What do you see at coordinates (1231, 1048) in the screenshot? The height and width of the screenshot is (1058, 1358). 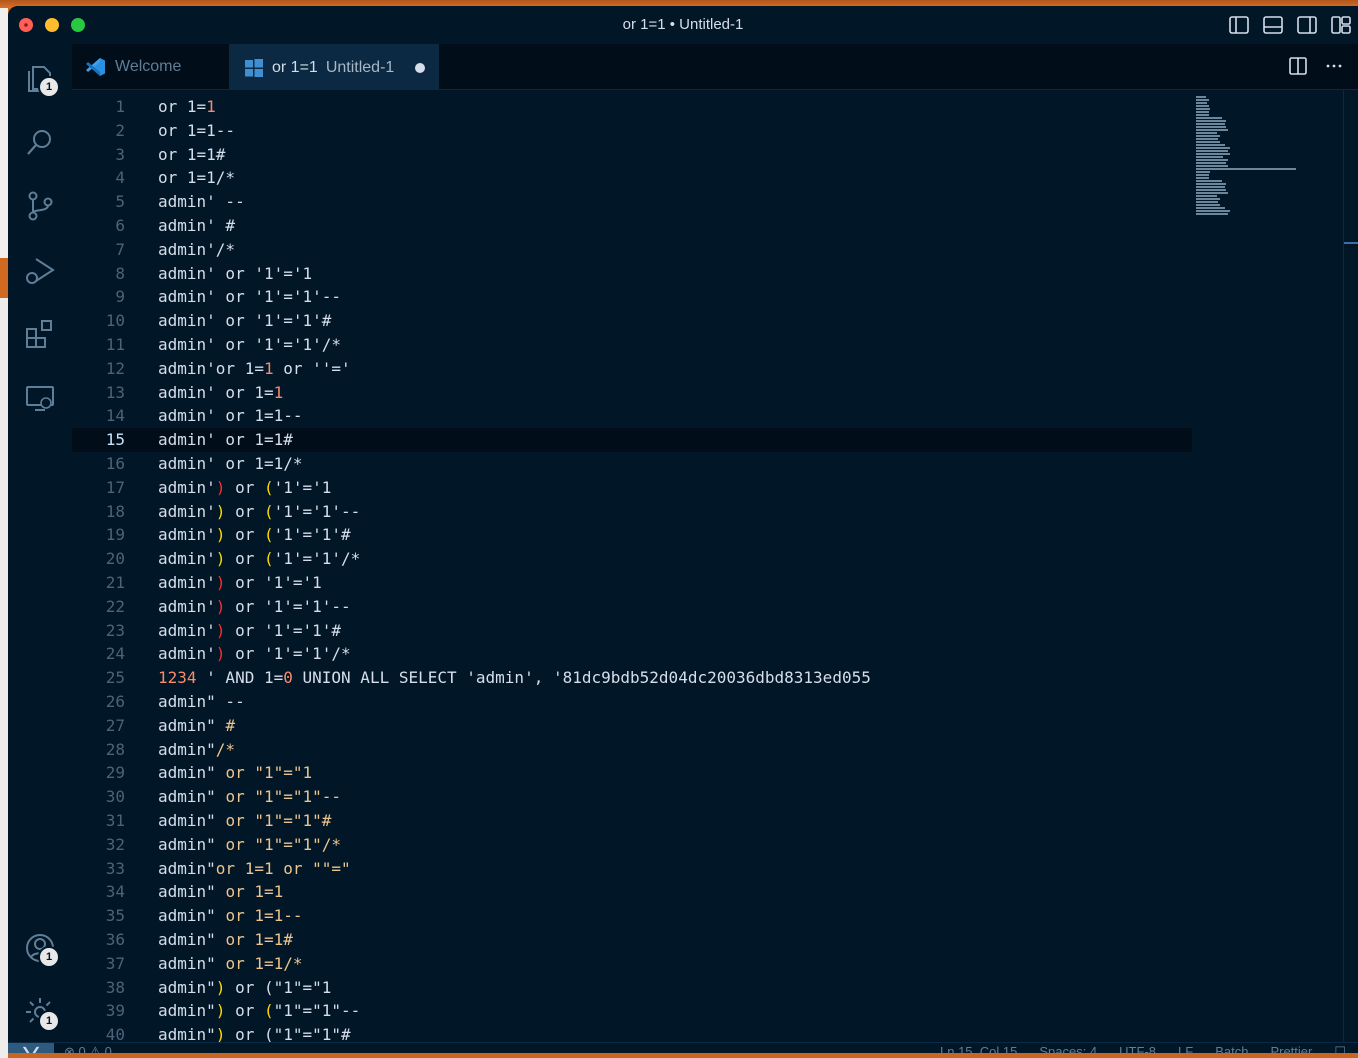 I see `language-mode: Batch` at bounding box center [1231, 1048].